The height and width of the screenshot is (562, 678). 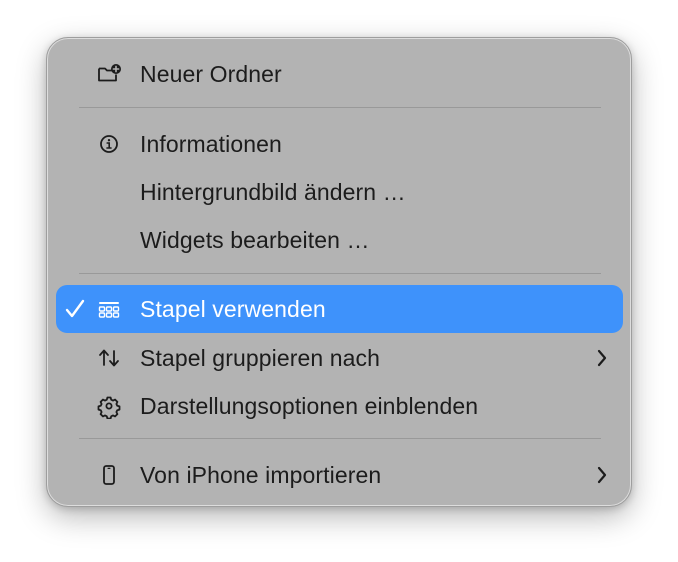 What do you see at coordinates (339, 309) in the screenshot?
I see `menu-item-use-stacks: Stapel verwenden` at bounding box center [339, 309].